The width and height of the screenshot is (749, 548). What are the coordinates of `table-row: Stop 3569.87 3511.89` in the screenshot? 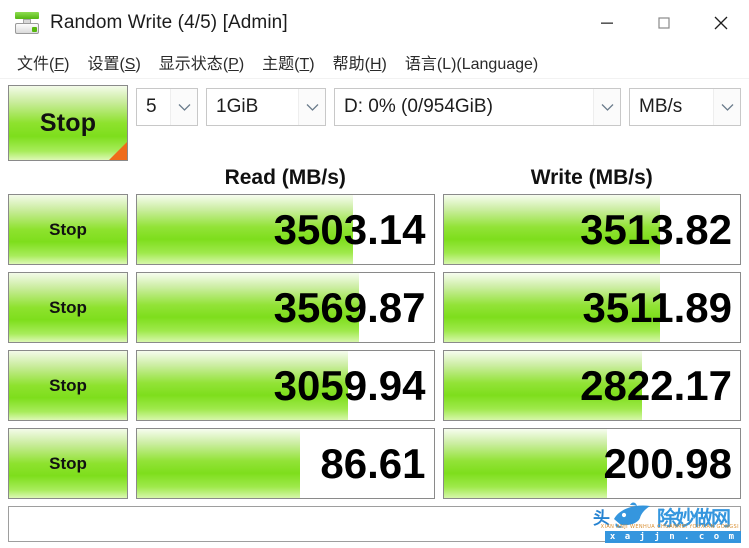 It's located at (374, 307).